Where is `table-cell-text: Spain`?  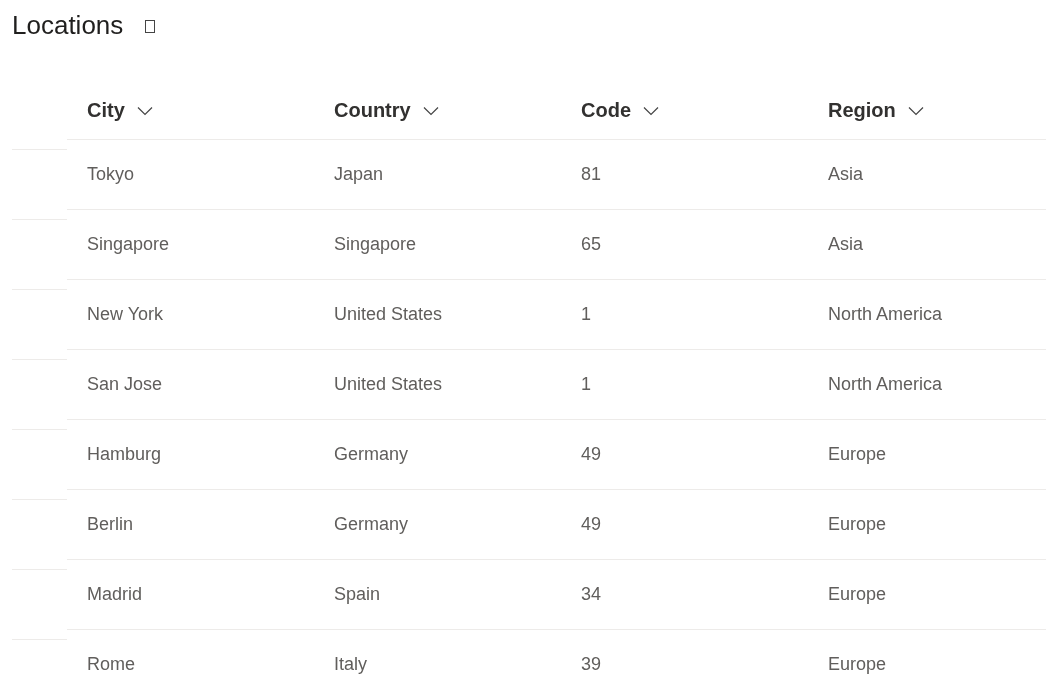 table-cell-text: Spain is located at coordinates (357, 594).